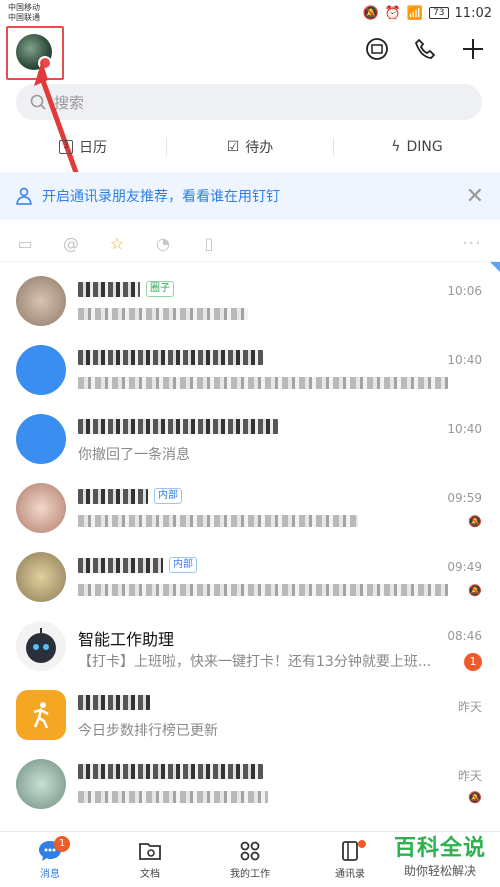 The image size is (500, 887). What do you see at coordinates (24, 17) in the screenshot?
I see `carrier-2: 中国联通` at bounding box center [24, 17].